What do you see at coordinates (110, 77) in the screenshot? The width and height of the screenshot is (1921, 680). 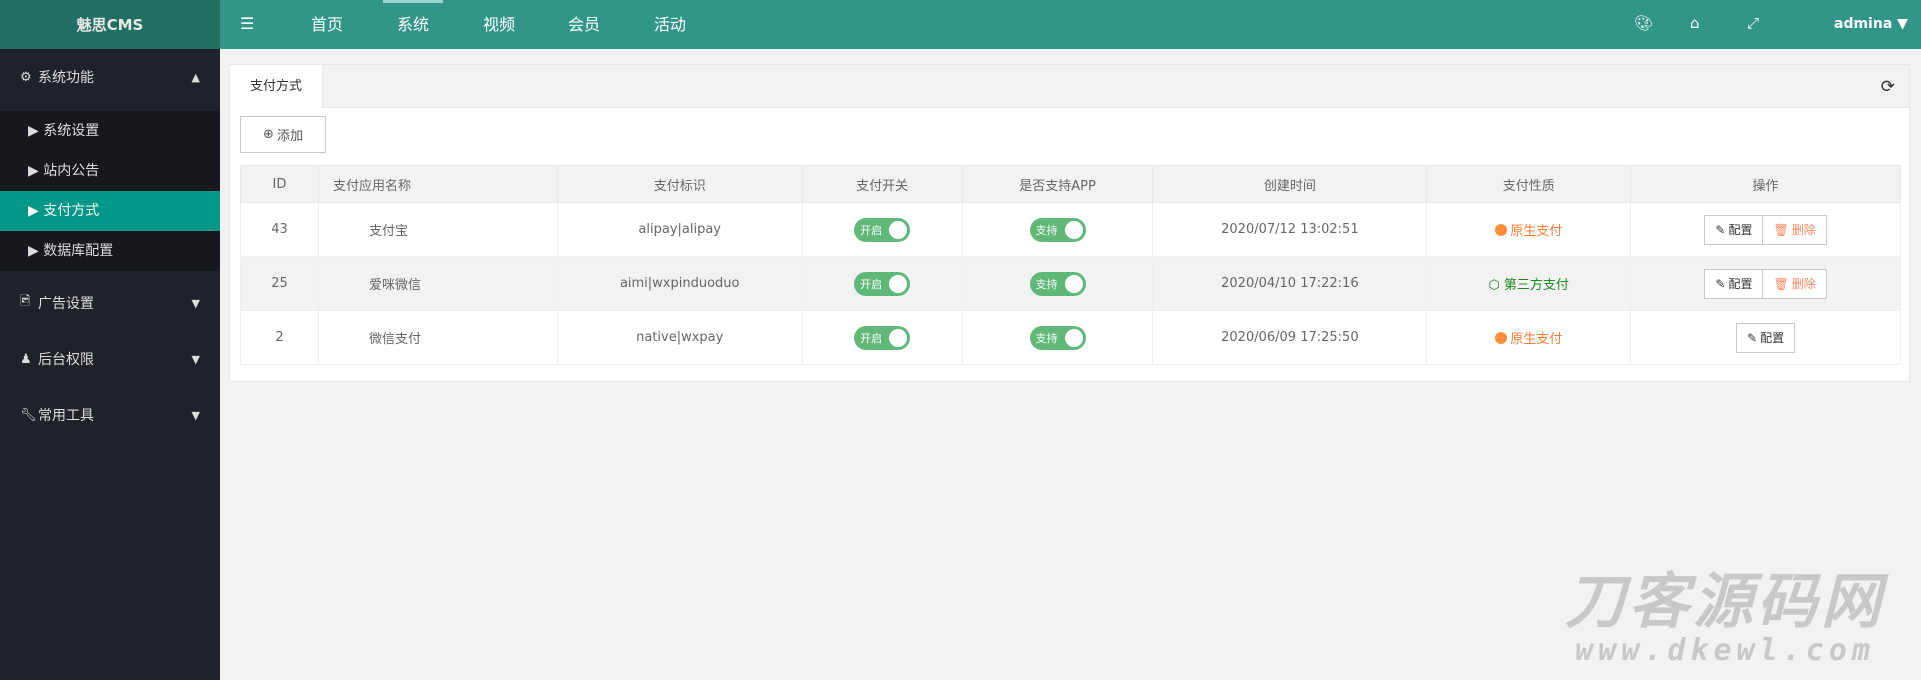 I see `sidebar-group-system: ⚙ 系统功能 ▲` at bounding box center [110, 77].